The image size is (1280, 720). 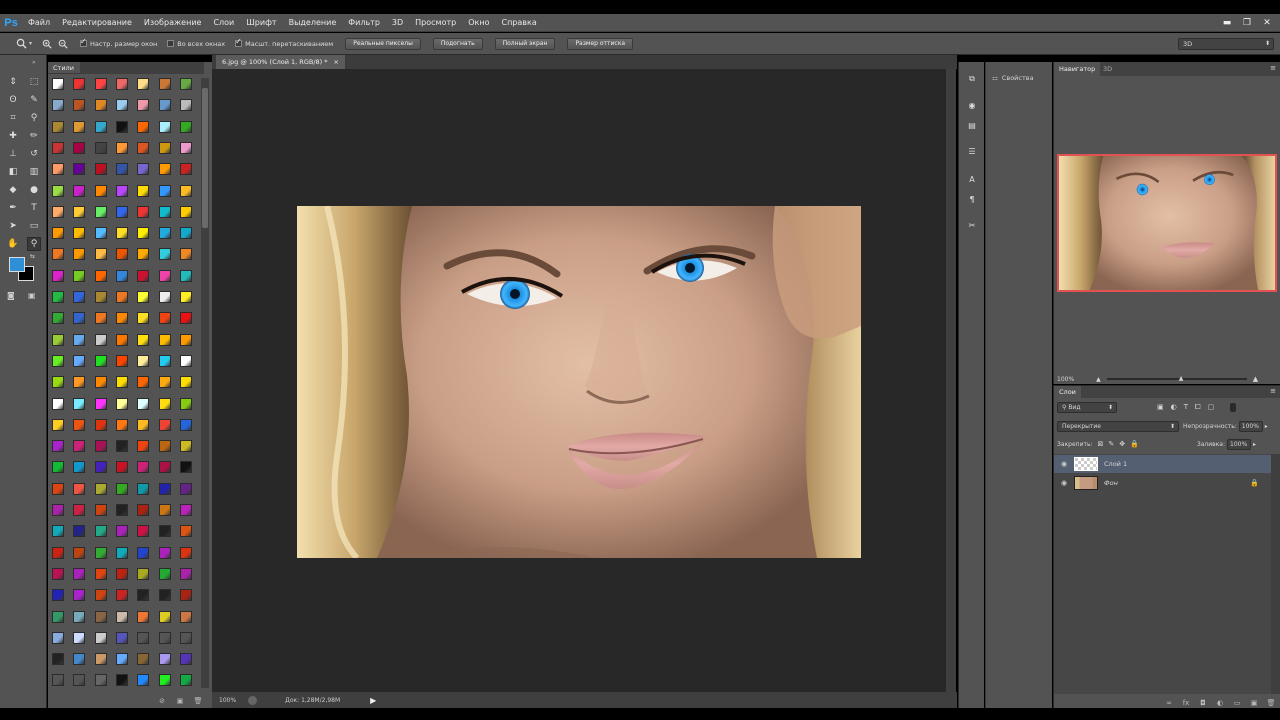 What do you see at coordinates (435, 23) in the screenshot?
I see `menu-item-8: Просмотр` at bounding box center [435, 23].